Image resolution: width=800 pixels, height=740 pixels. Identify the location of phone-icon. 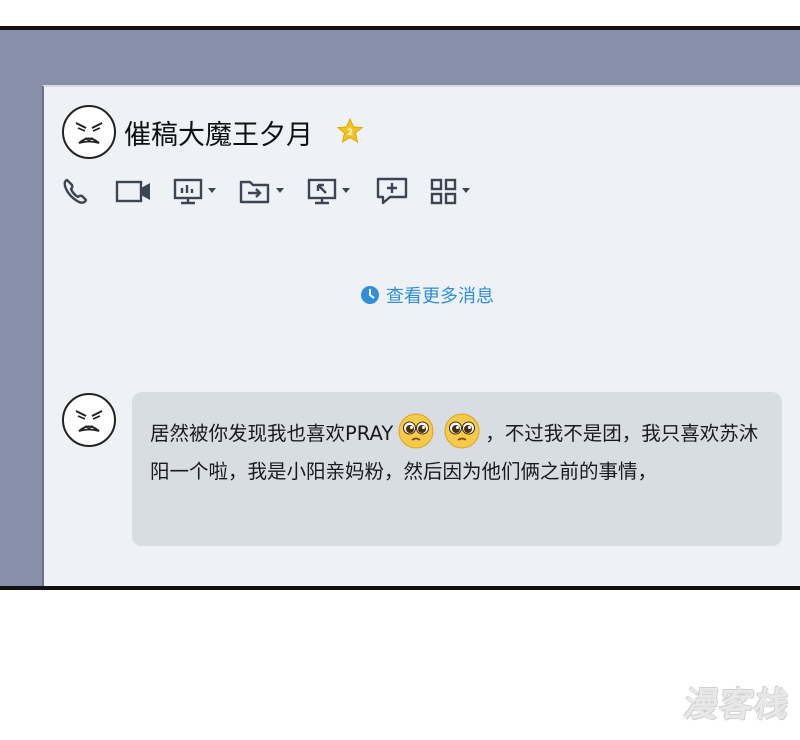
(77, 191).